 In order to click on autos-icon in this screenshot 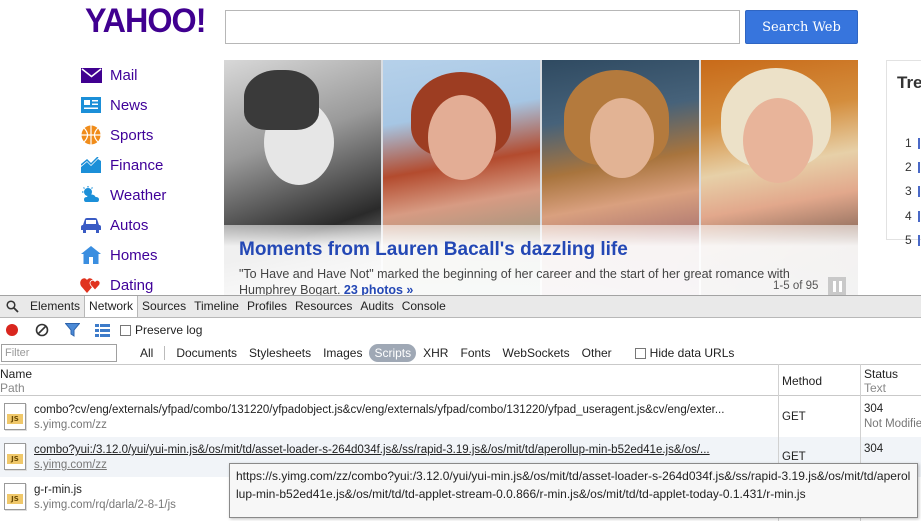, I will do `click(91, 225)`.